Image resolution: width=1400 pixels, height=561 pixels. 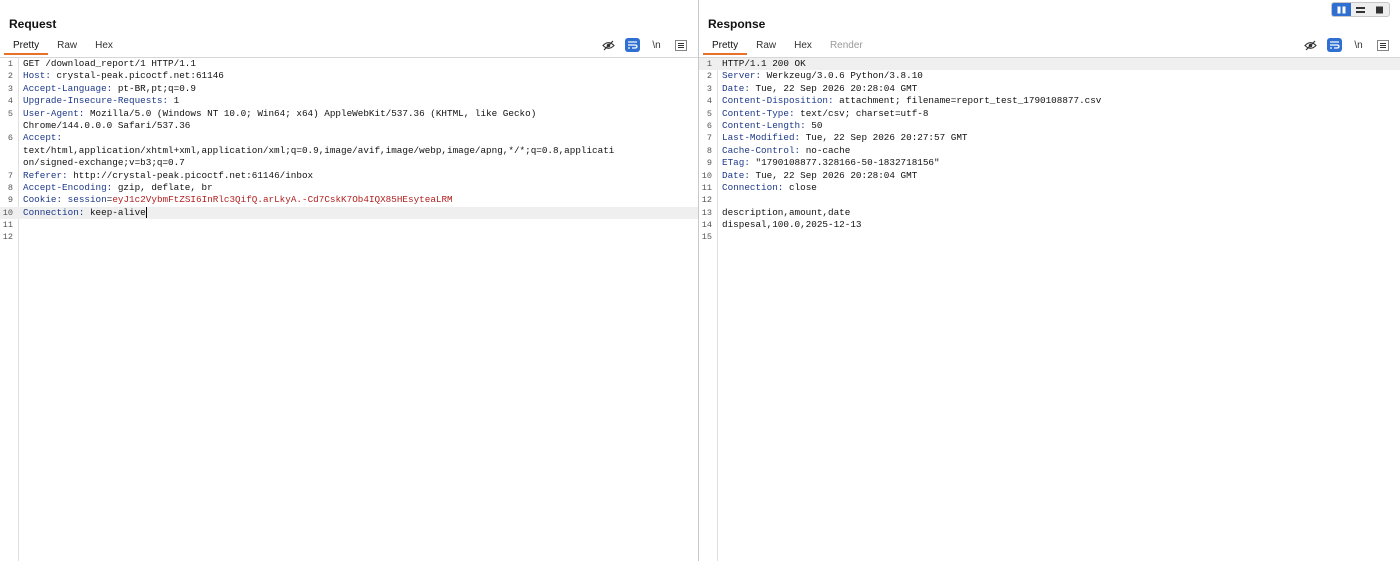 What do you see at coordinates (146, 212) in the screenshot?
I see `text-caret` at bounding box center [146, 212].